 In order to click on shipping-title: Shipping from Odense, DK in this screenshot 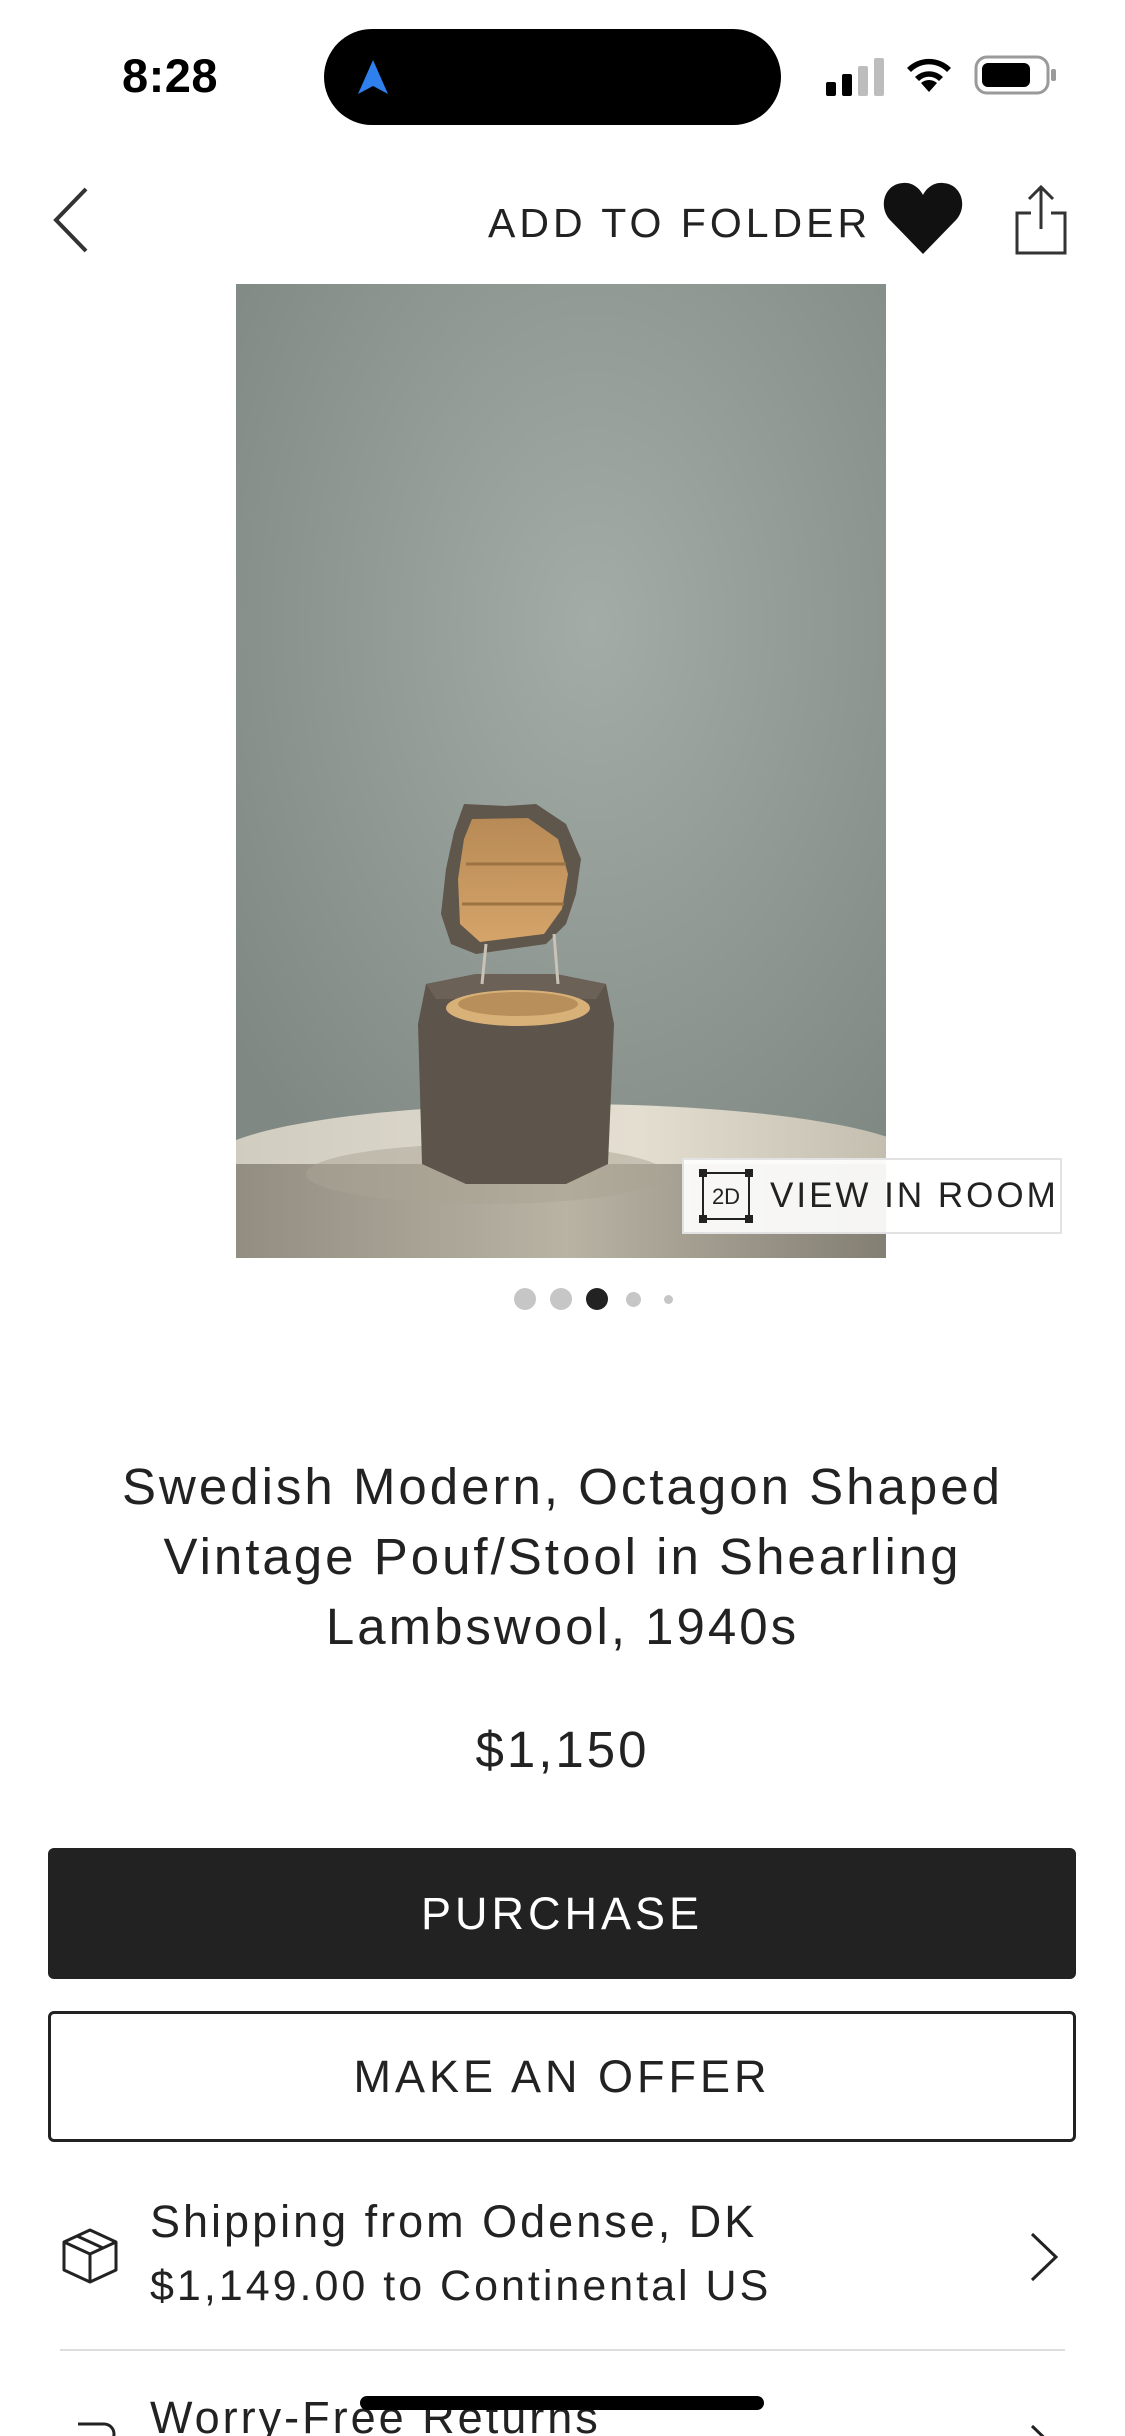, I will do `click(454, 2221)`.